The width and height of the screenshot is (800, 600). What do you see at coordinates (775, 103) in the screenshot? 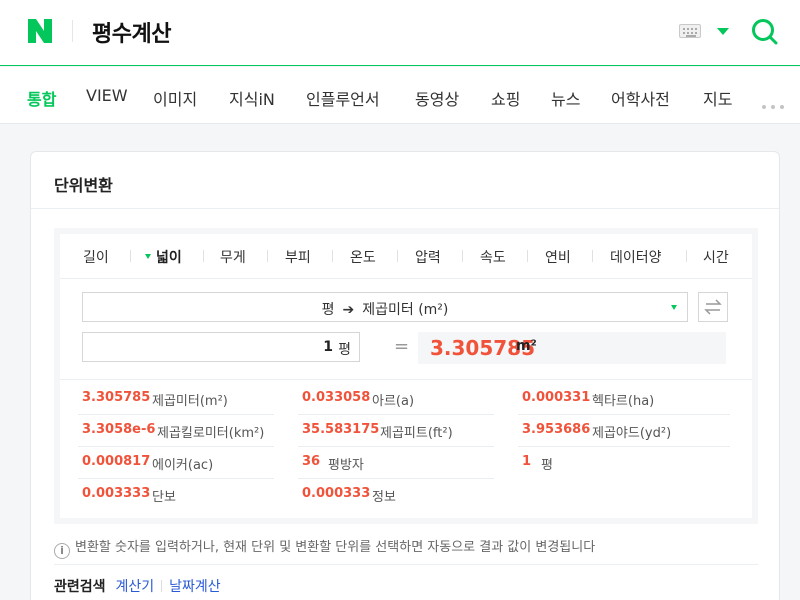
I see `more-icon` at bounding box center [775, 103].